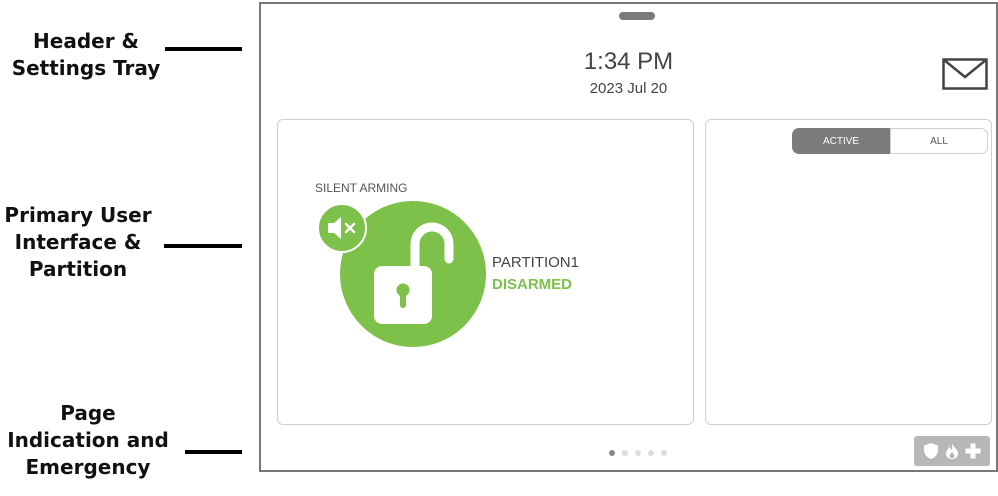  What do you see at coordinates (203, 49) in the screenshot?
I see `annotation-header-pointer` at bounding box center [203, 49].